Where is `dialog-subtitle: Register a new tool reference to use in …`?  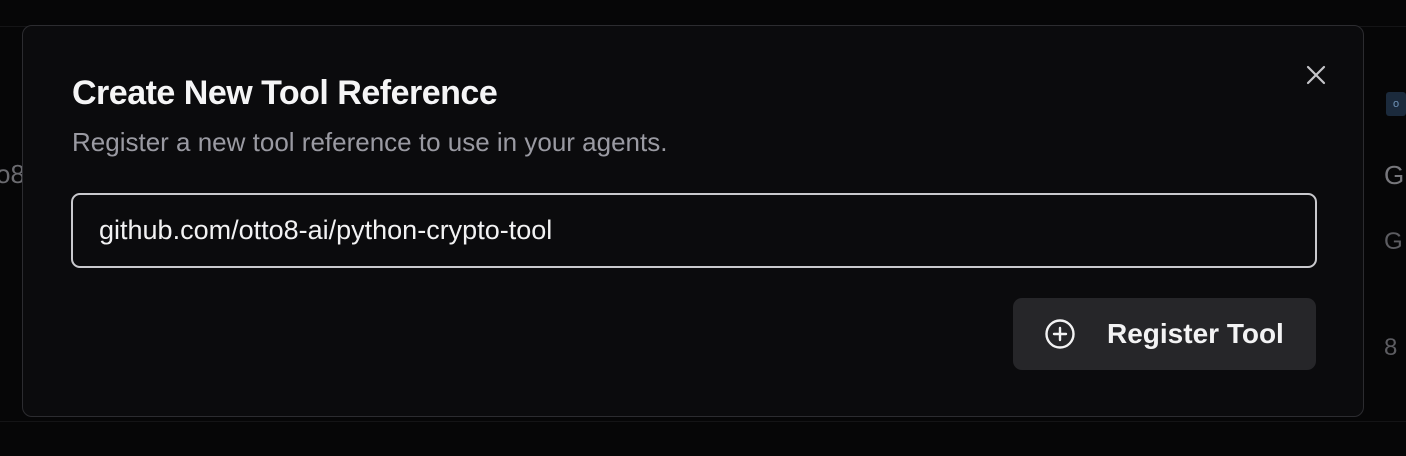 dialog-subtitle: Register a new tool reference to use in … is located at coordinates (370, 142).